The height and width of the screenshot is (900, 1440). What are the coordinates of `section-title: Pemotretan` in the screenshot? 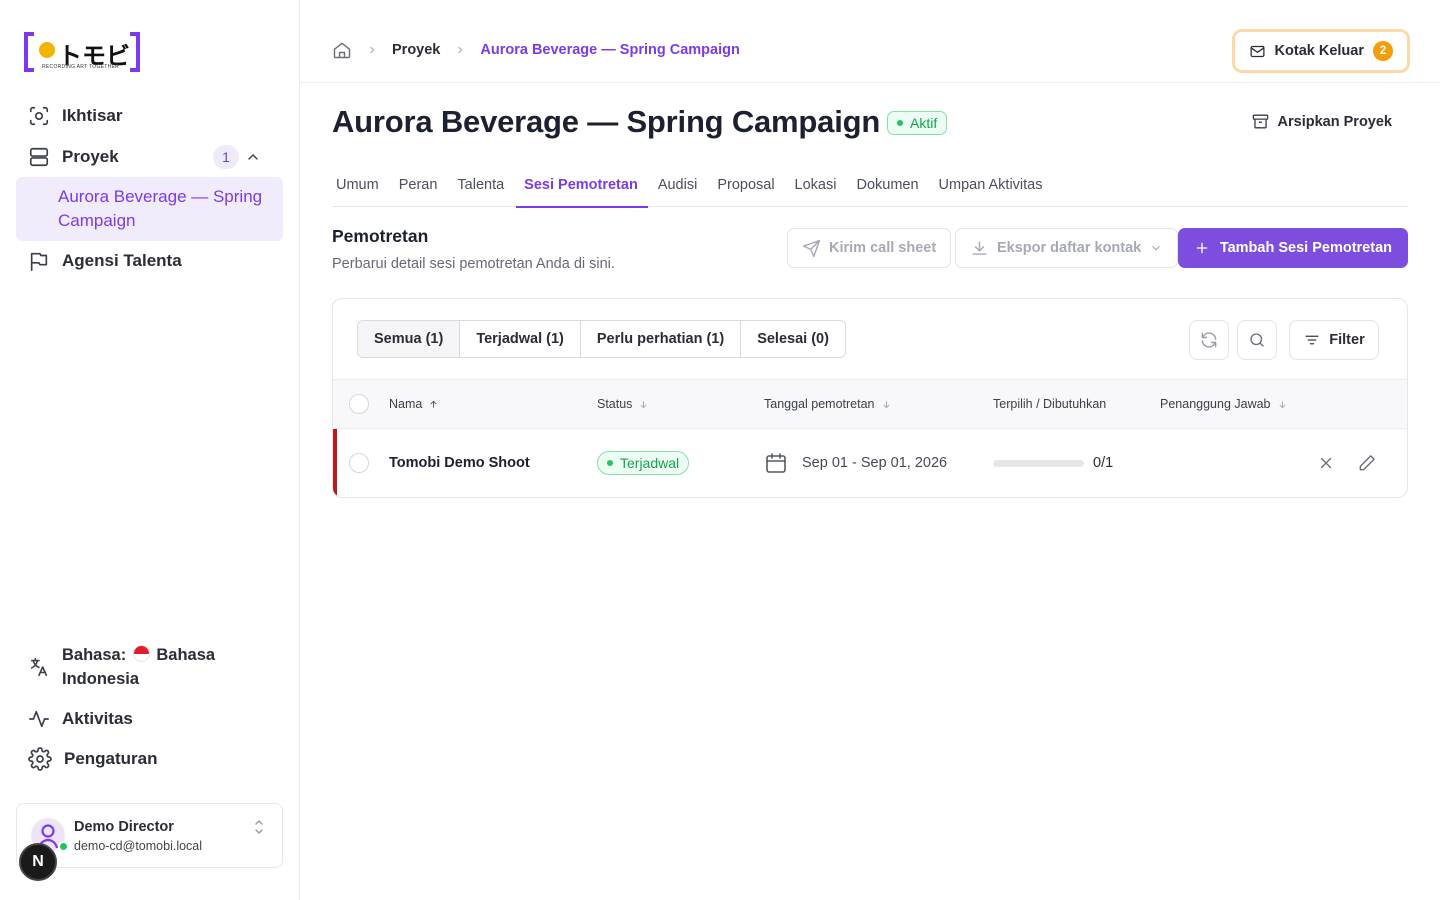 It's located at (380, 236).